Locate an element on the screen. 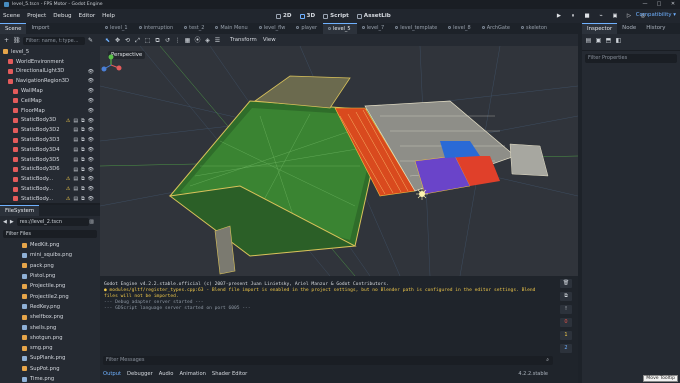  scene-tab: level_1 is located at coordinates (117, 28).